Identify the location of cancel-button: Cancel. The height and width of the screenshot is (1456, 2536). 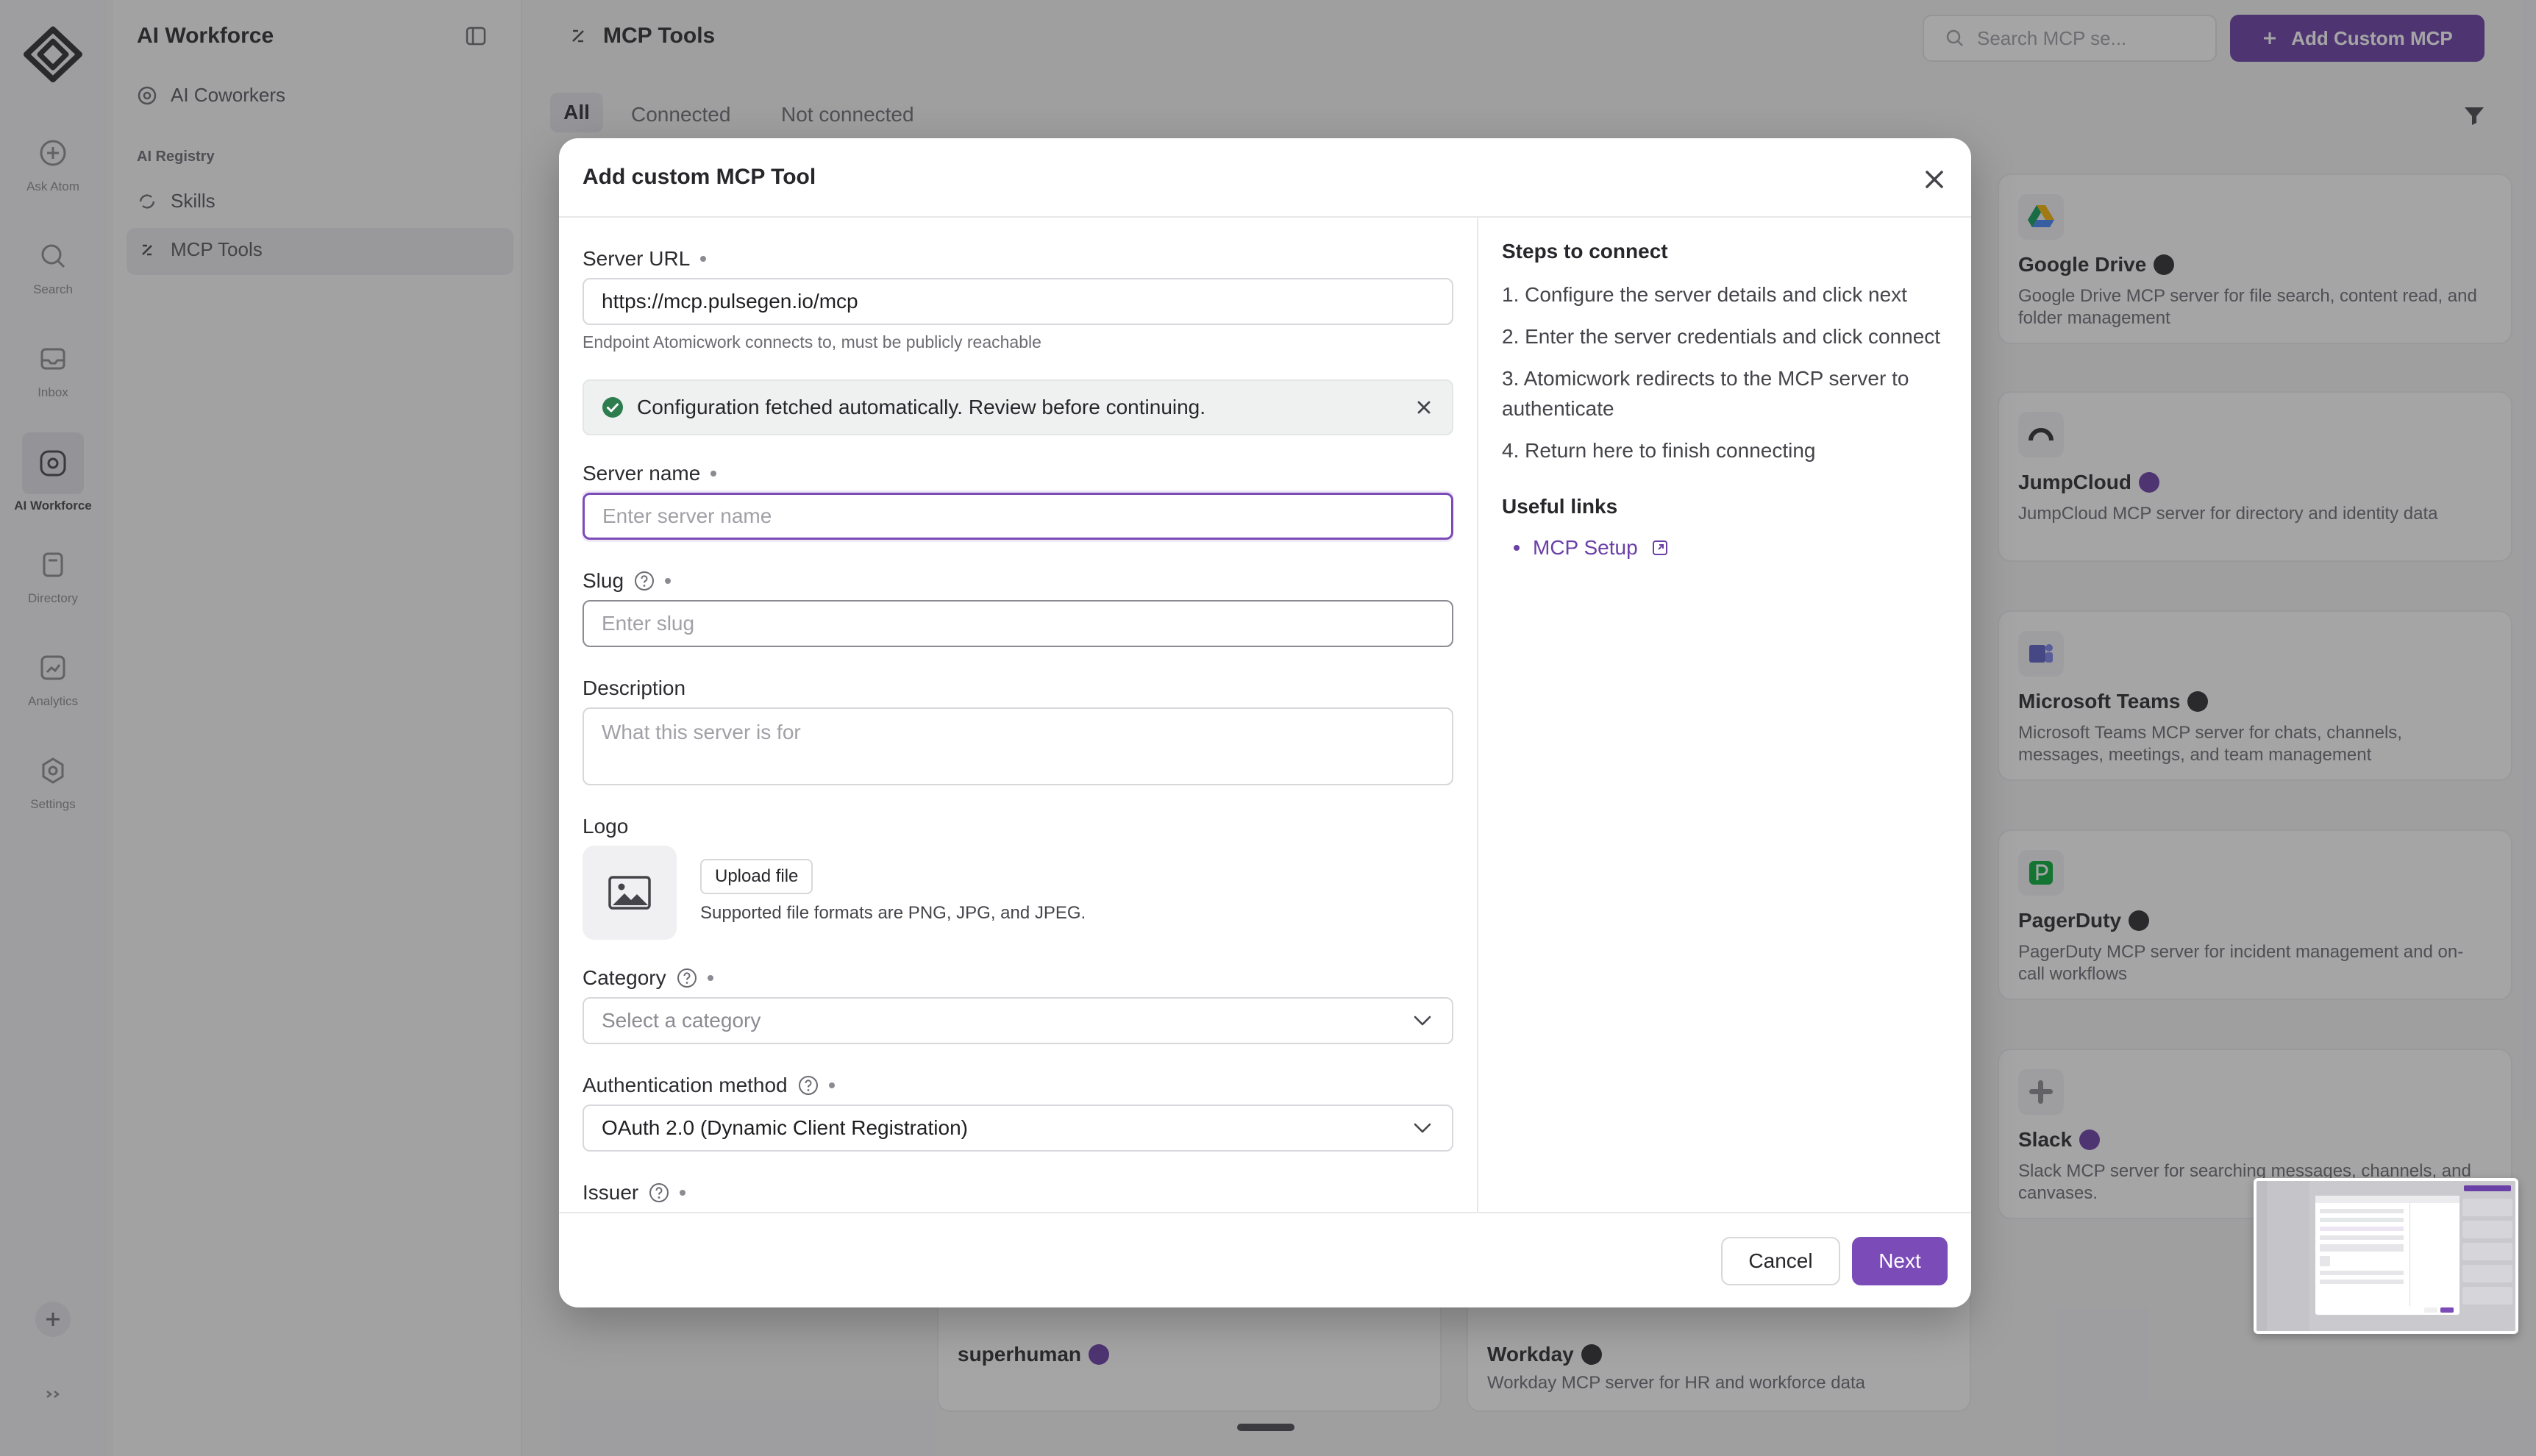
(1780, 1261).